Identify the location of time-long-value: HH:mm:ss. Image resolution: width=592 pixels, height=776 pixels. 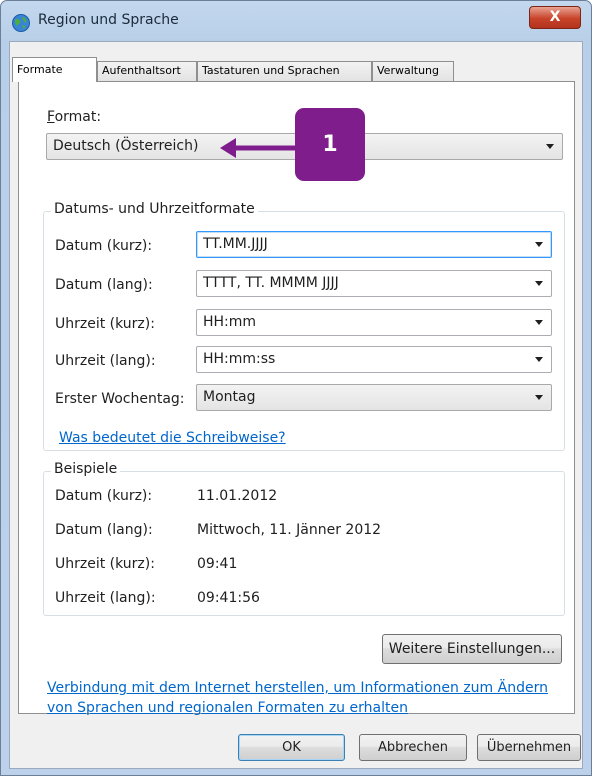
(239, 359).